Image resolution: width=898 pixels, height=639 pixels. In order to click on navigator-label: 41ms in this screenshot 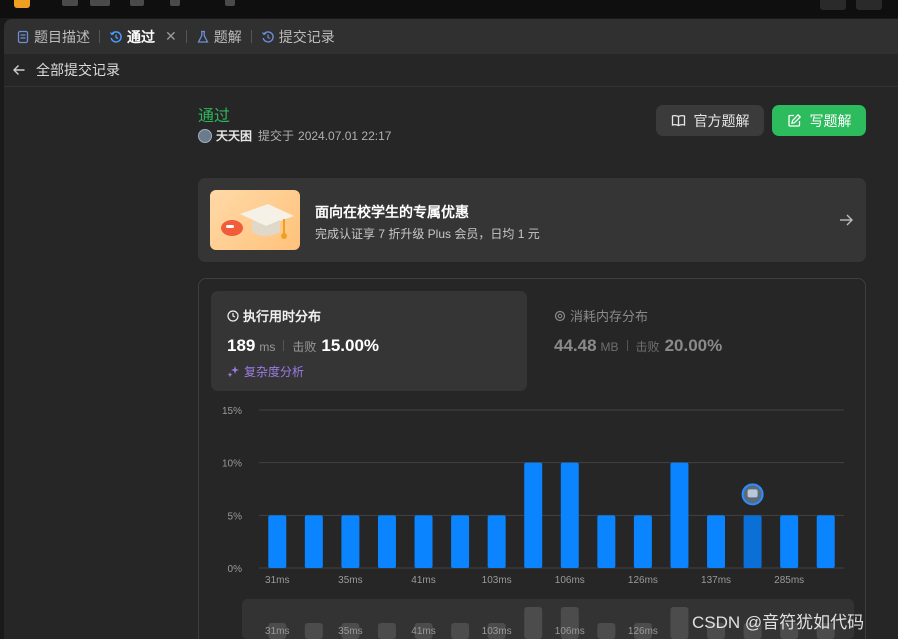, I will do `click(423, 631)`.